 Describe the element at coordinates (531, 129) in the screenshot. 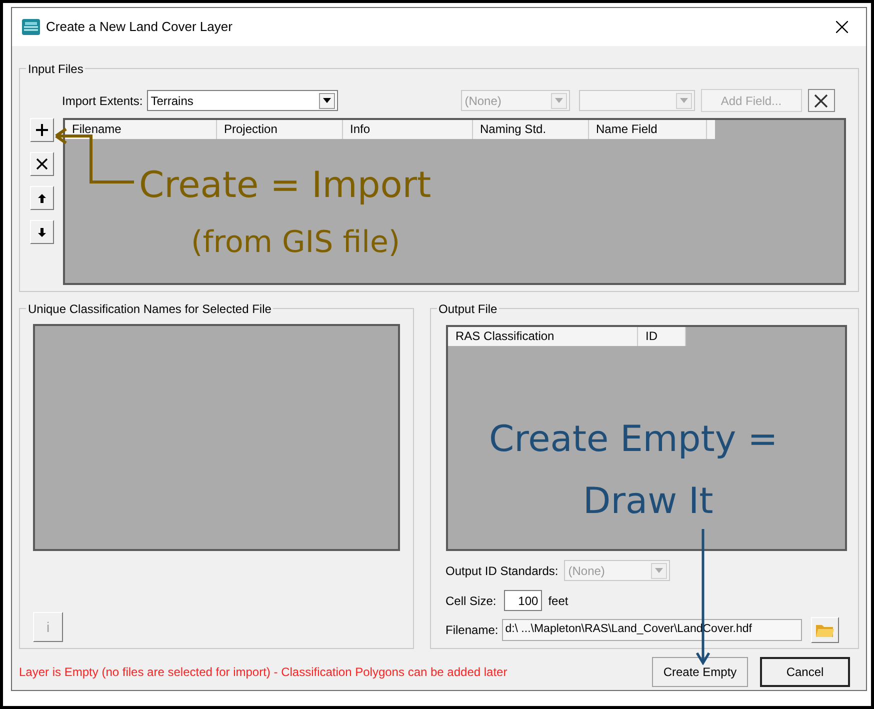

I see `column-header: Naming Std.` at that location.